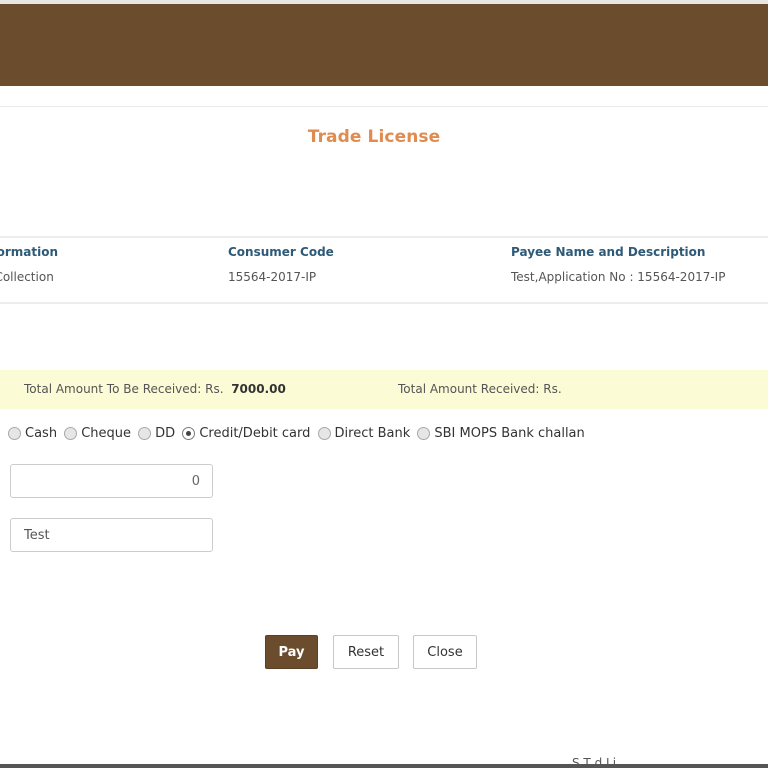 Image resolution: width=768 pixels, height=770 pixels. What do you see at coordinates (106, 433) in the screenshot?
I see `payment-mode-label: Cheque` at bounding box center [106, 433].